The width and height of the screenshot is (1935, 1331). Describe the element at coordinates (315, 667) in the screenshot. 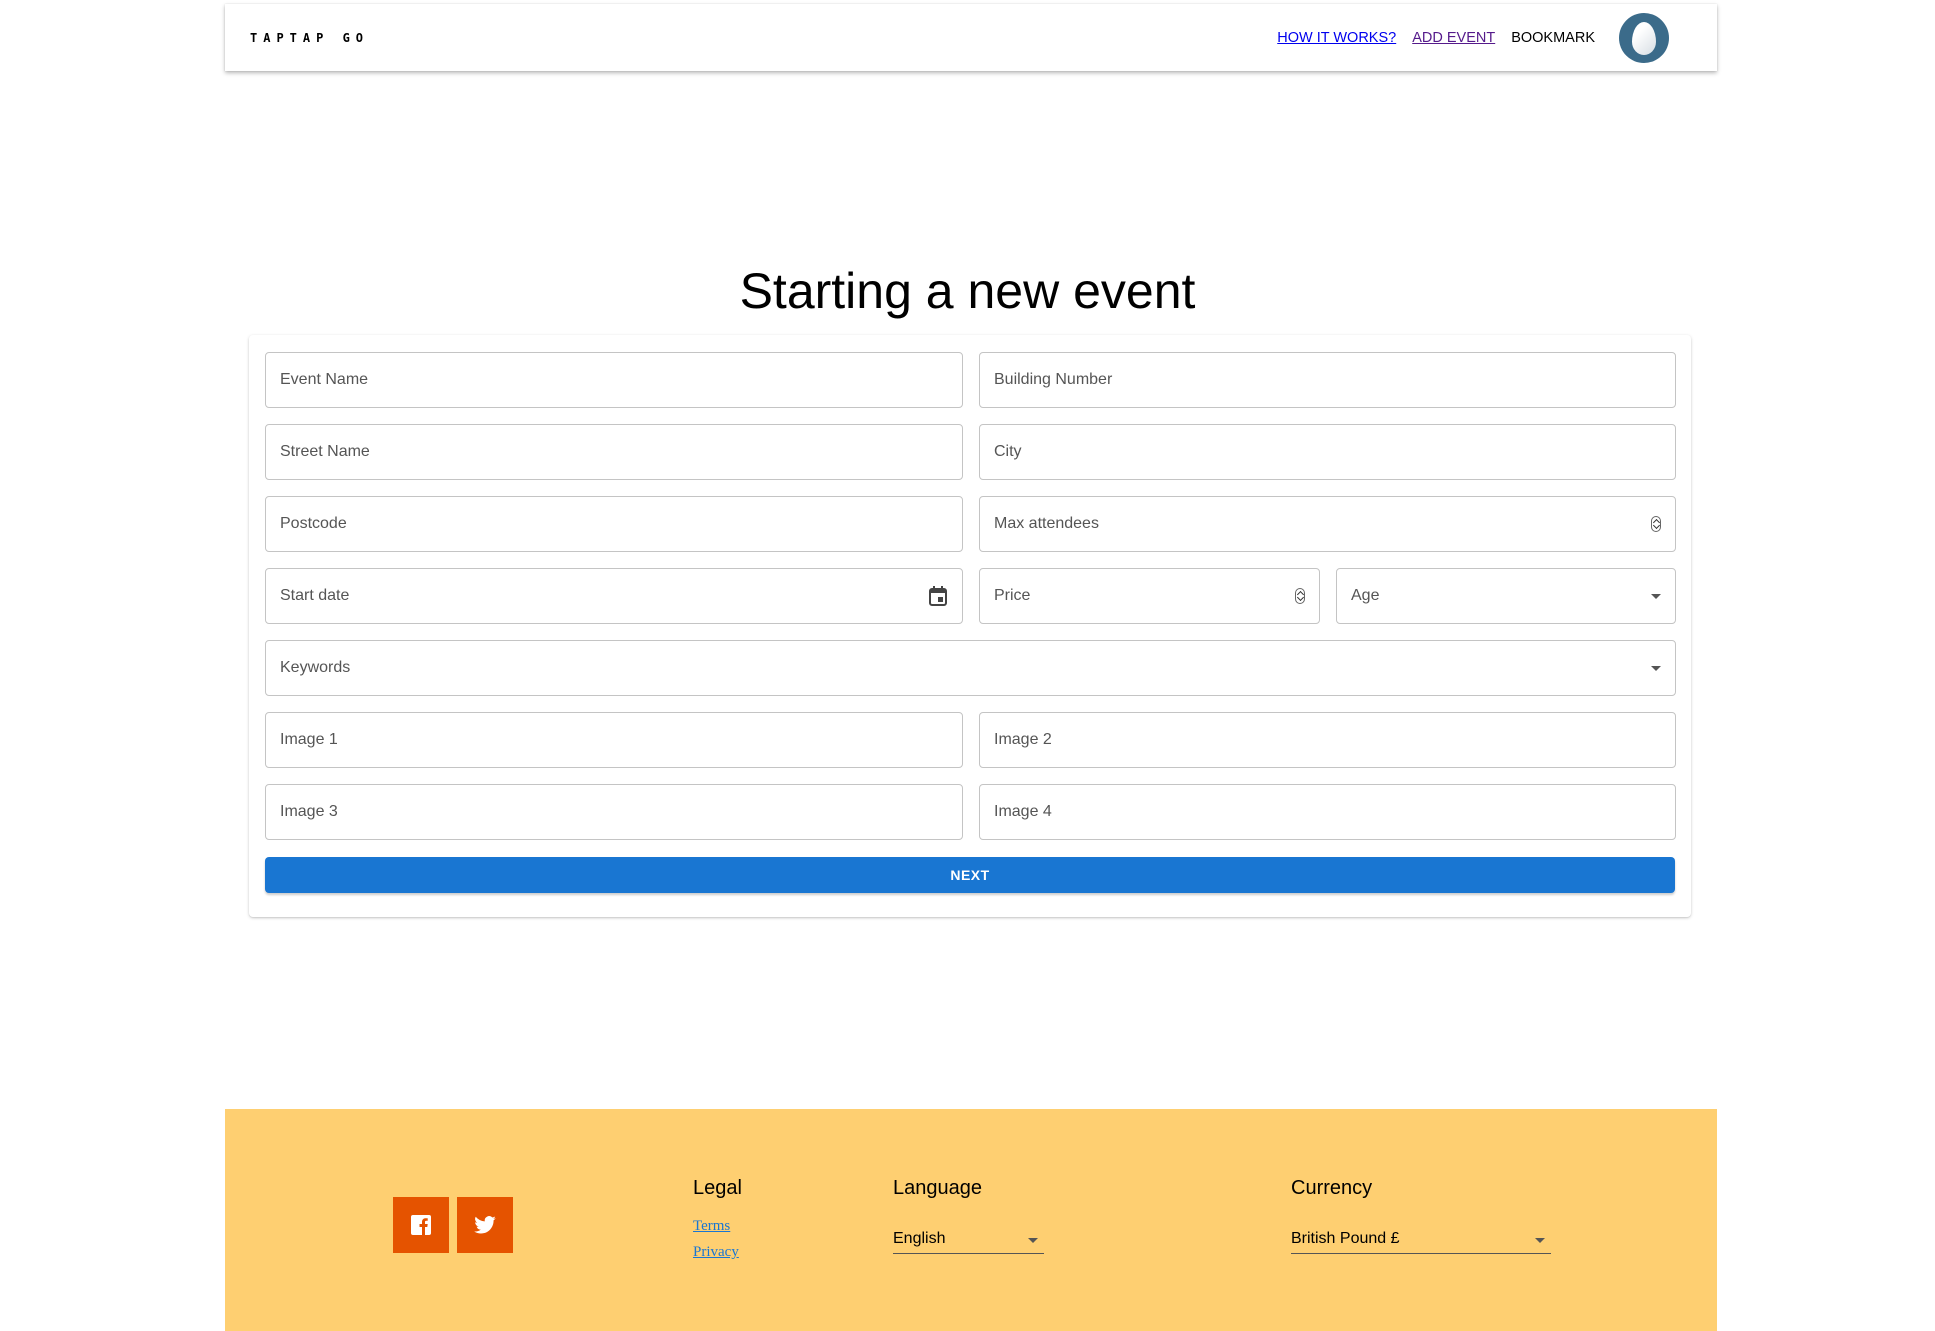

I see `keywords-placeholder: Keywords` at that location.